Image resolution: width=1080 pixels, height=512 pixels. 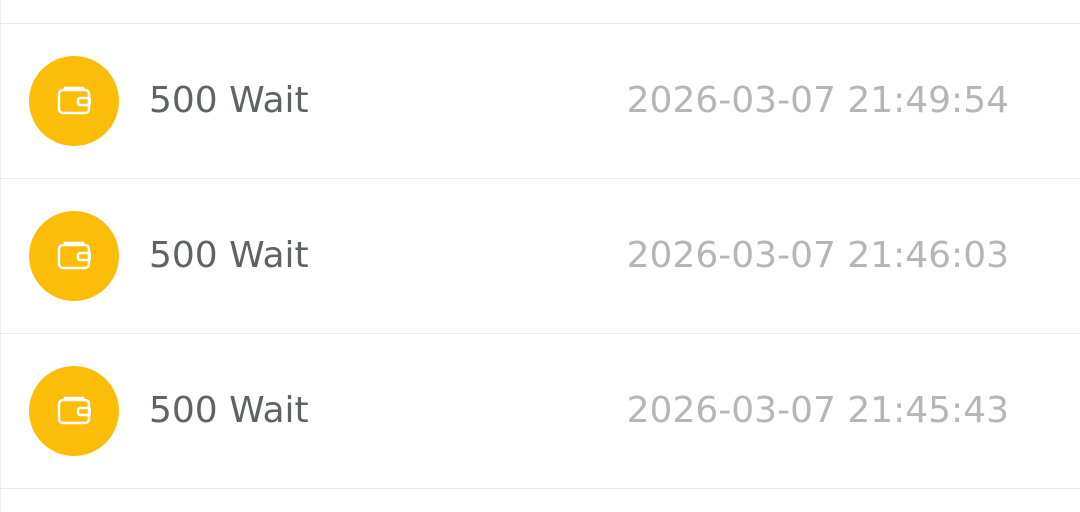 I want to click on list-divider, so click(x=540, y=488).